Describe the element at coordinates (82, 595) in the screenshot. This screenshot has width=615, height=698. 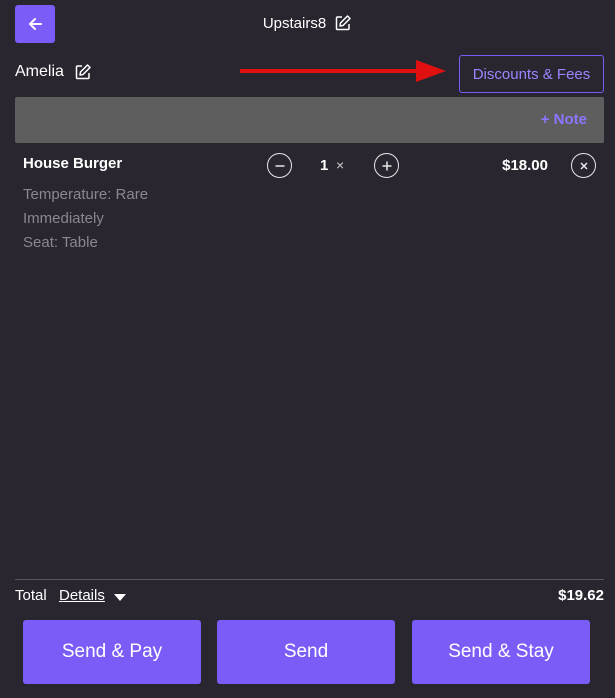
I see `details-link: Details` at that location.